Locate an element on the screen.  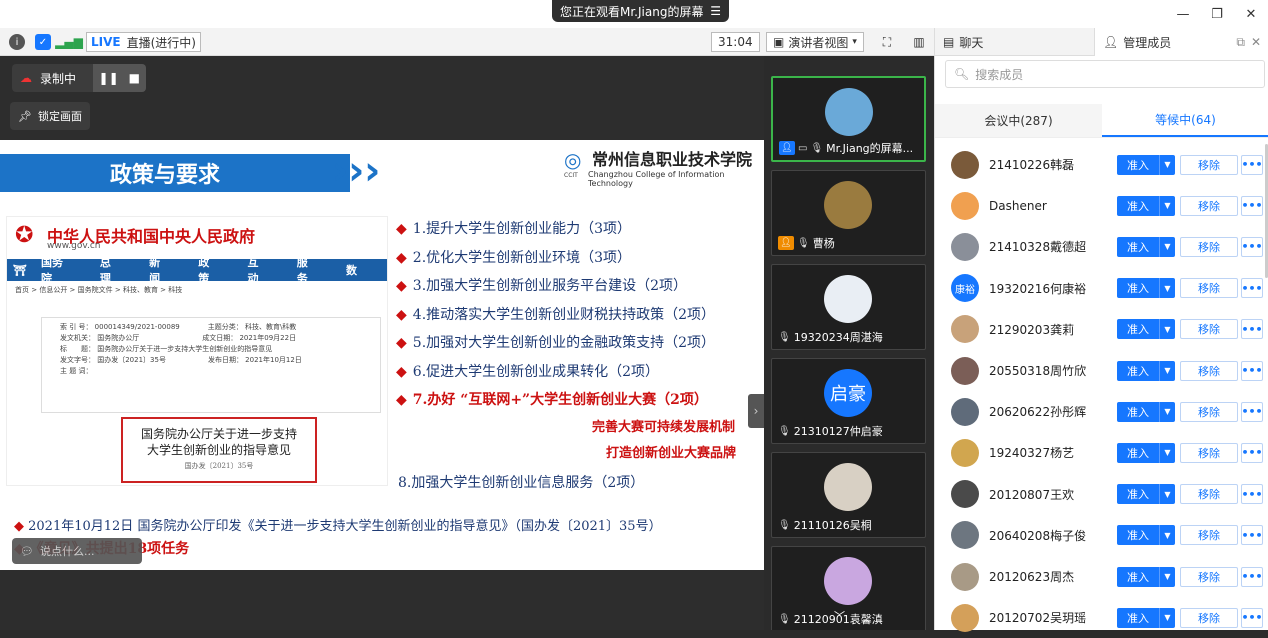
tab-members-label: 管理成员 is located at coordinates (1147, 42).